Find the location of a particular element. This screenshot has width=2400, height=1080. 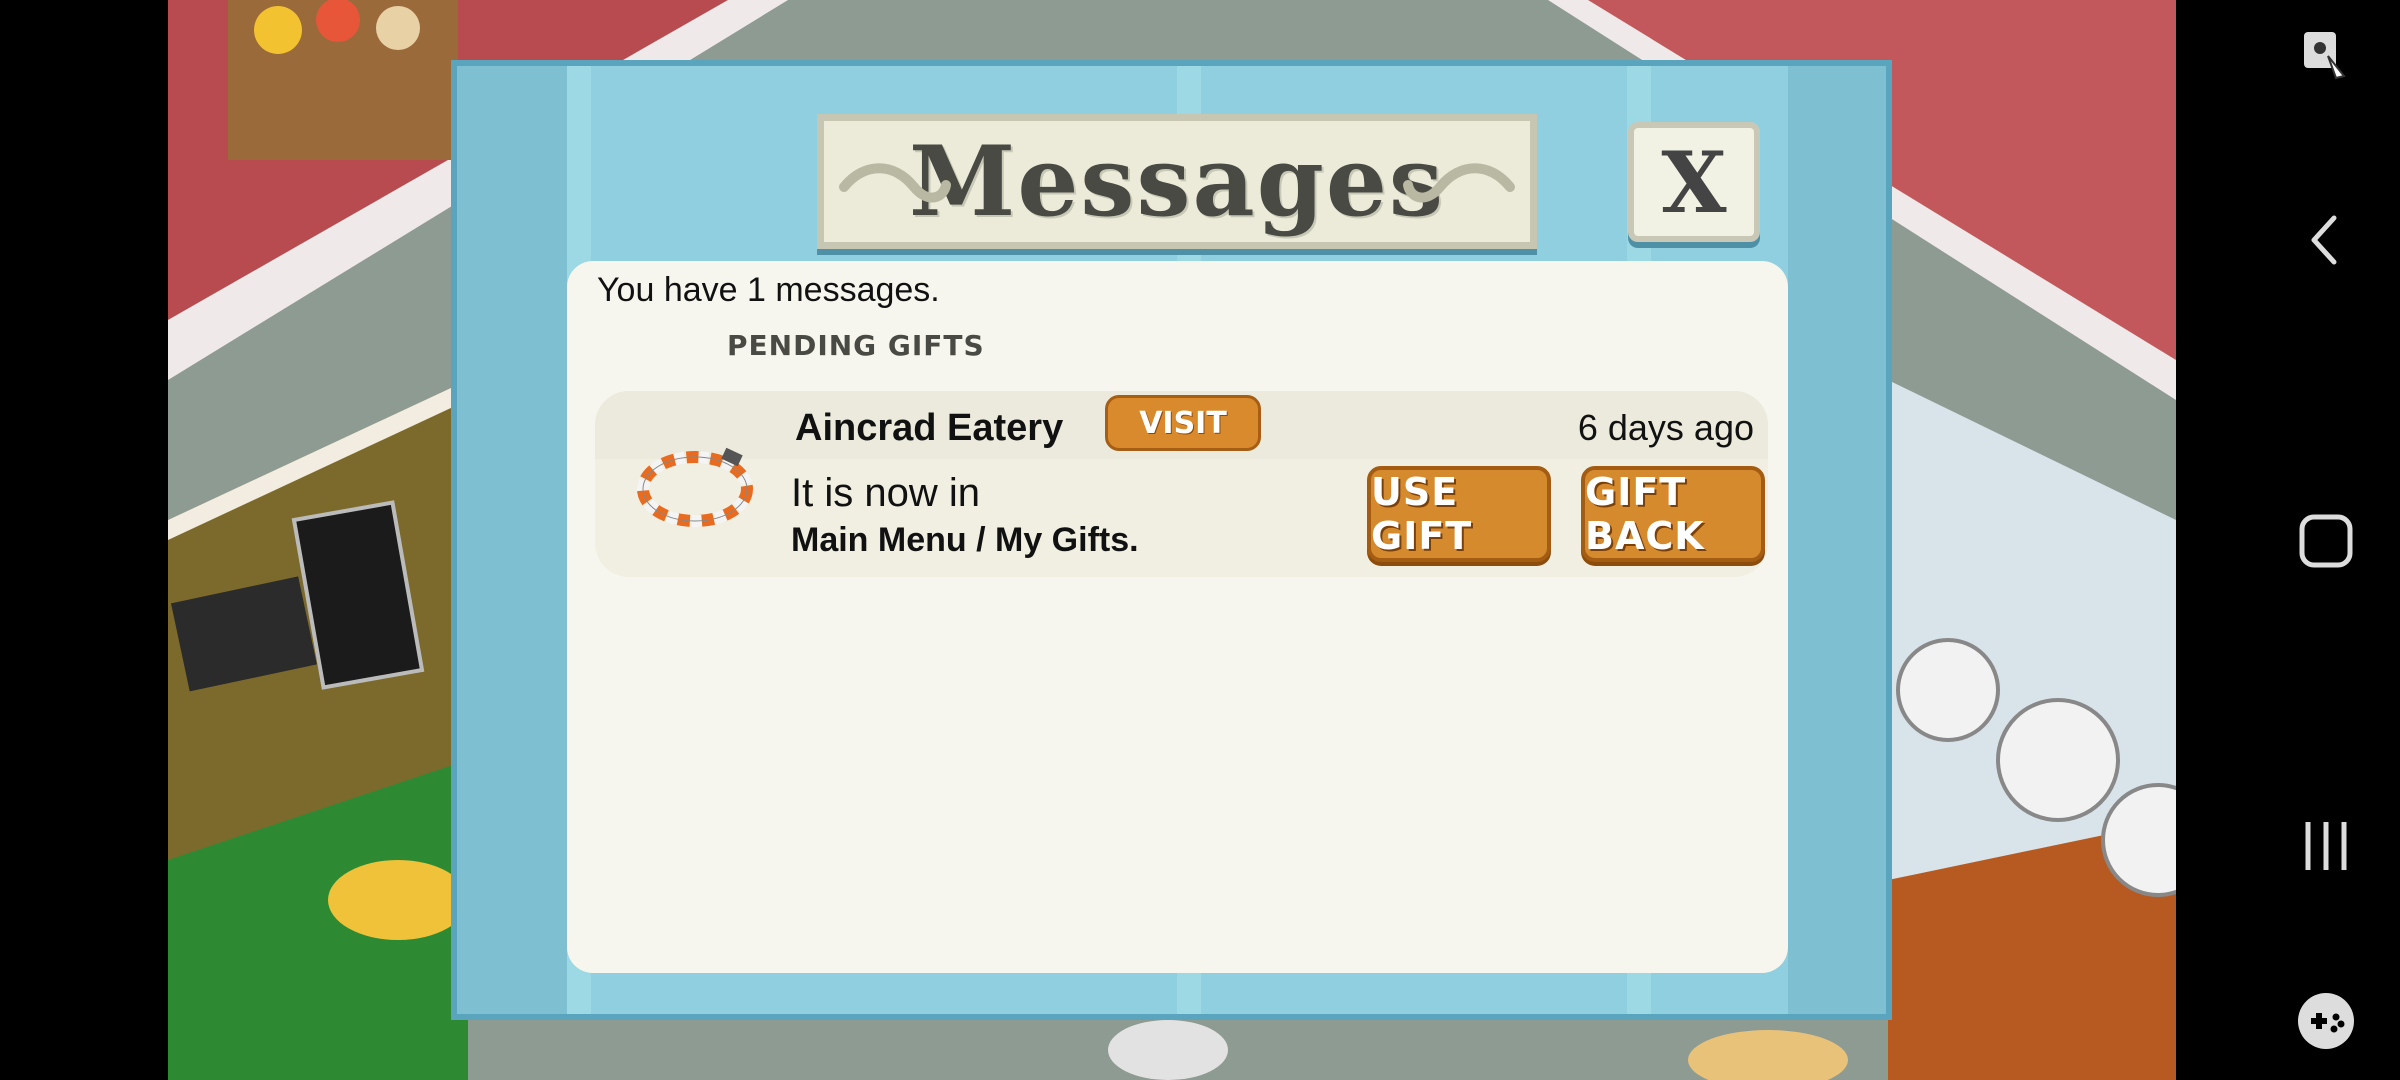

swirl-right-ornament is located at coordinates (1459, 183).